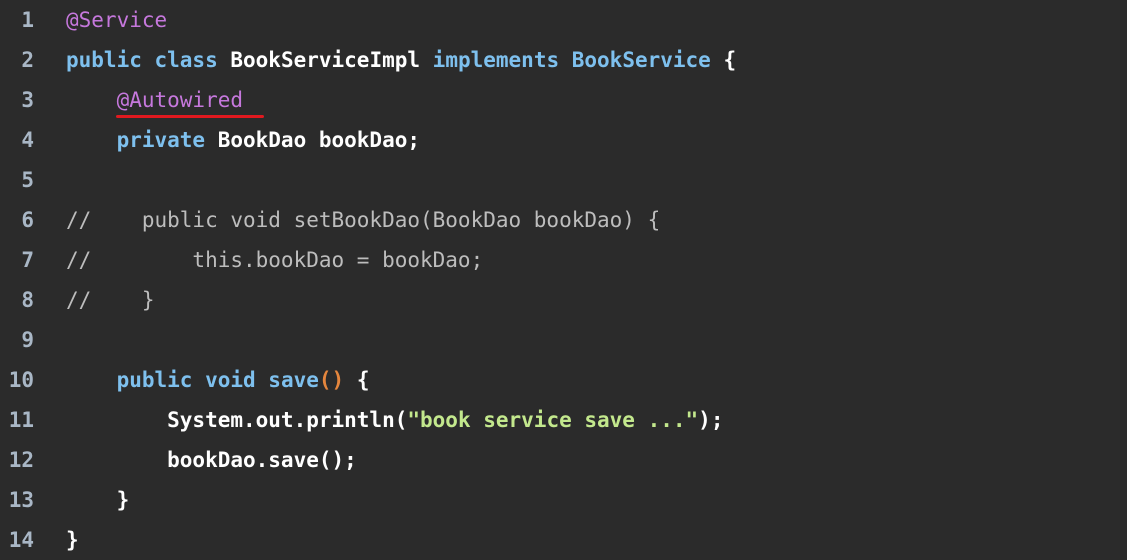 This screenshot has height=560, width=1127. I want to click on code-text: @Autowired, so click(154, 100).